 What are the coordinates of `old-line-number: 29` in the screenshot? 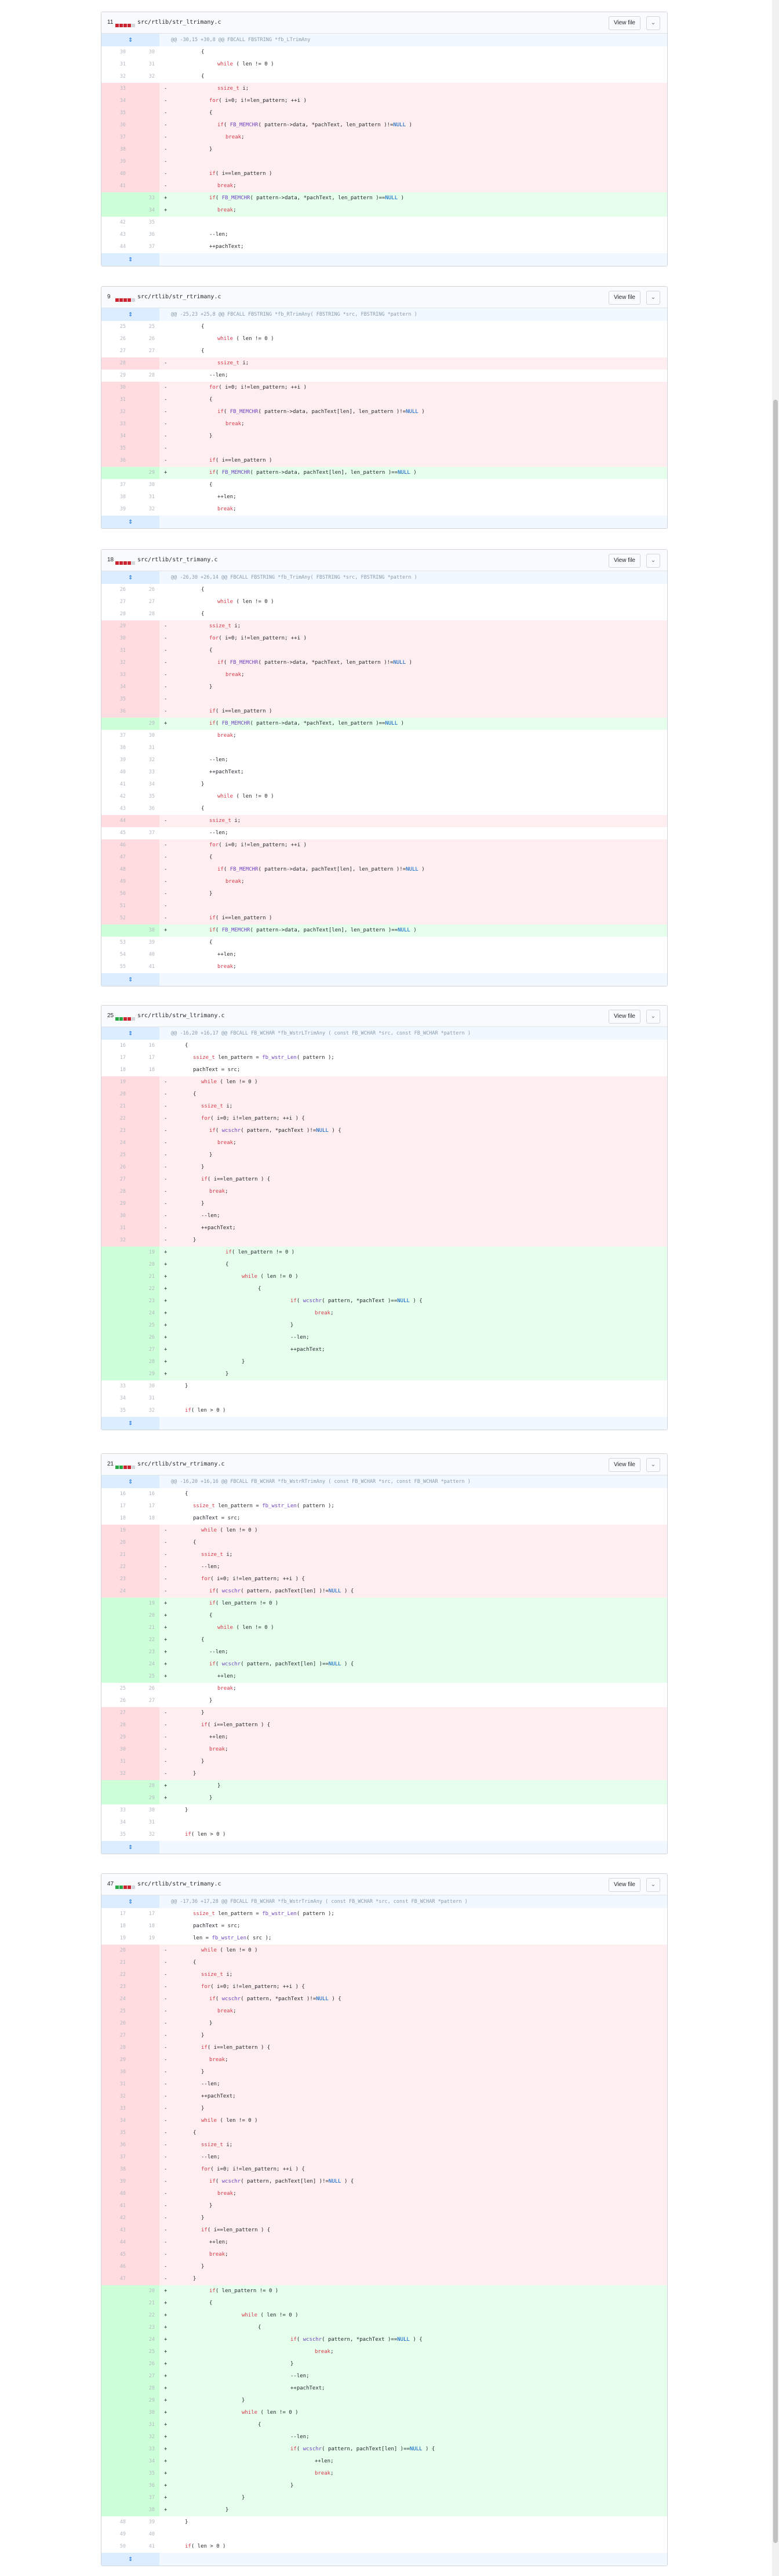 It's located at (115, 626).